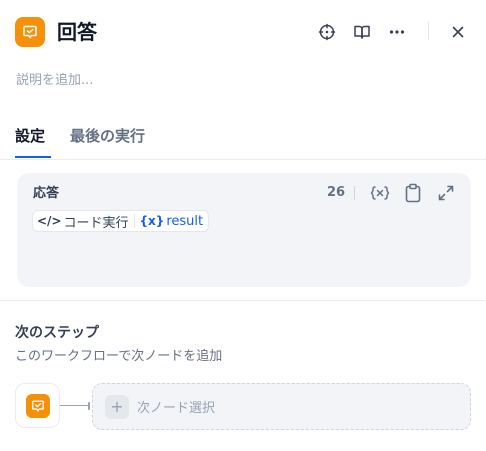 The image size is (486, 451). I want to click on next-step-description: このワークフローで次ノードを追加, so click(119, 356).